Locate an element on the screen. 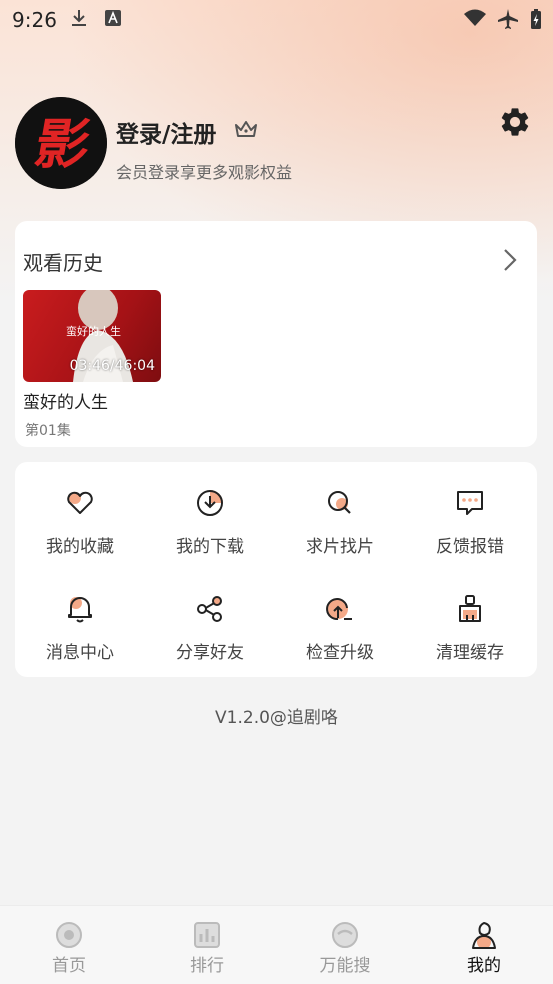  history-item-title: 蛮好的人生 is located at coordinates (65, 400).